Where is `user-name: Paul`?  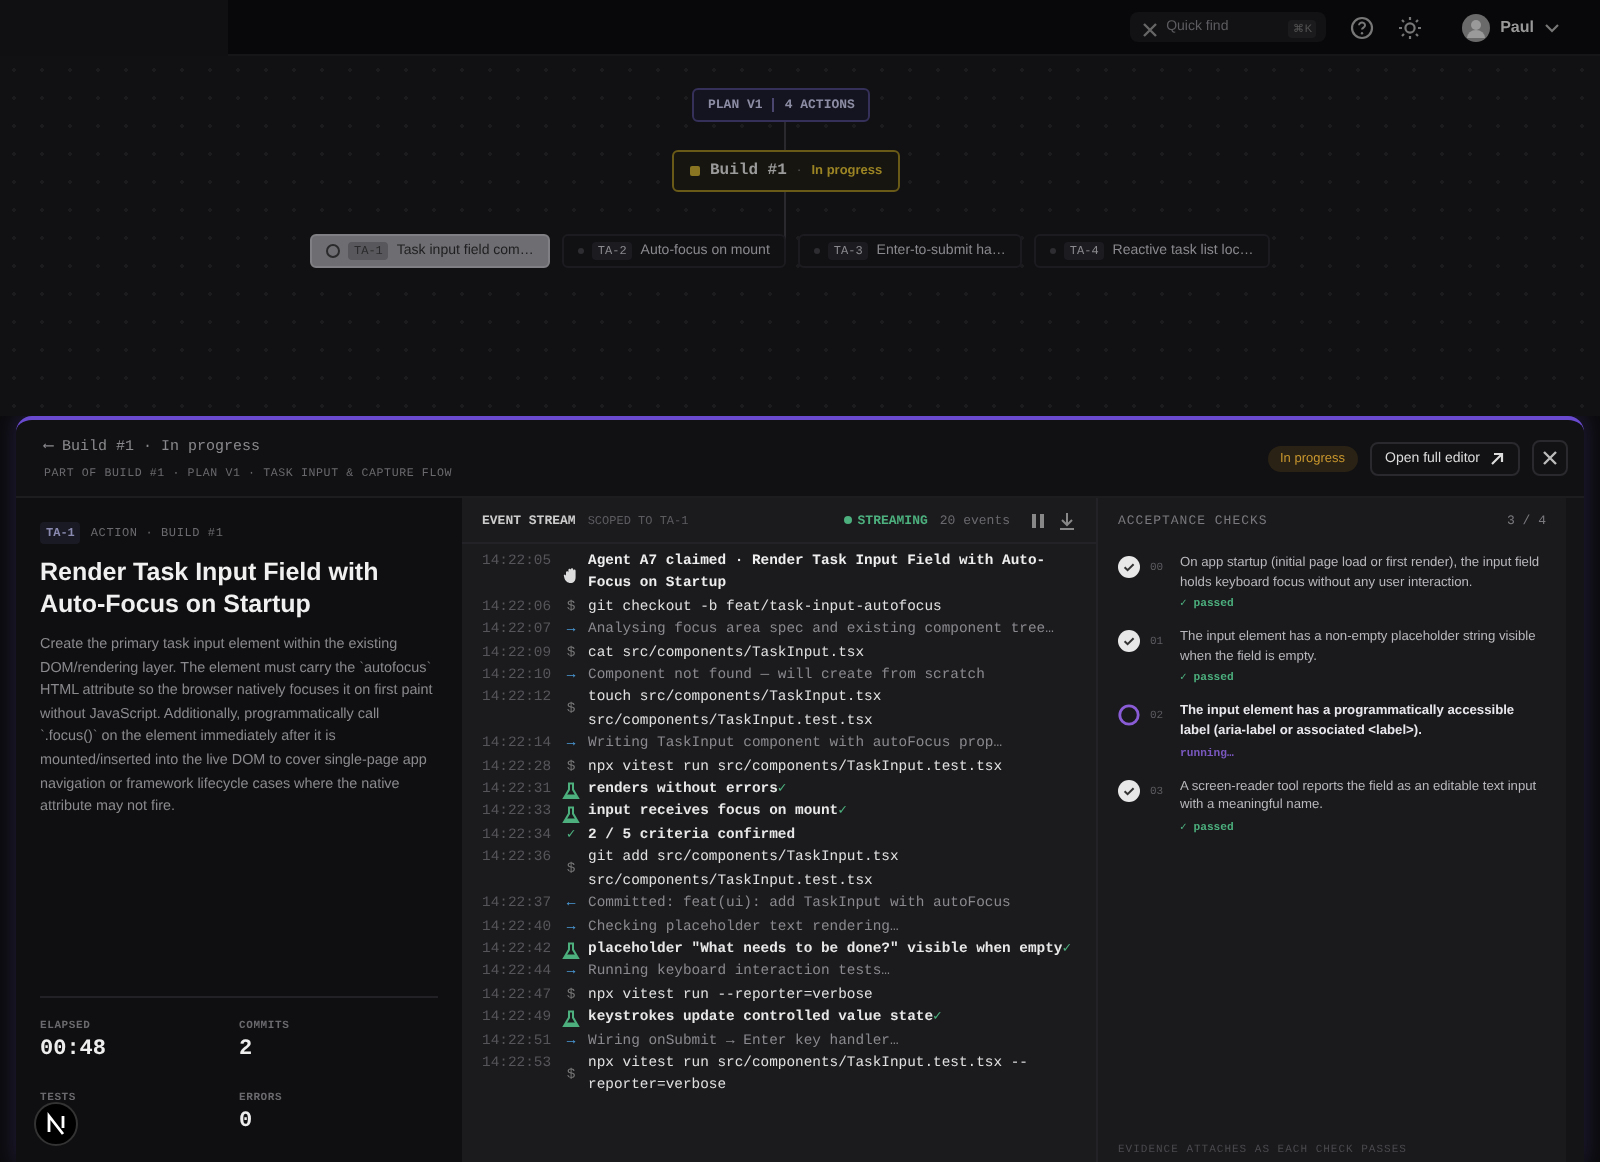 user-name: Paul is located at coordinates (1517, 27).